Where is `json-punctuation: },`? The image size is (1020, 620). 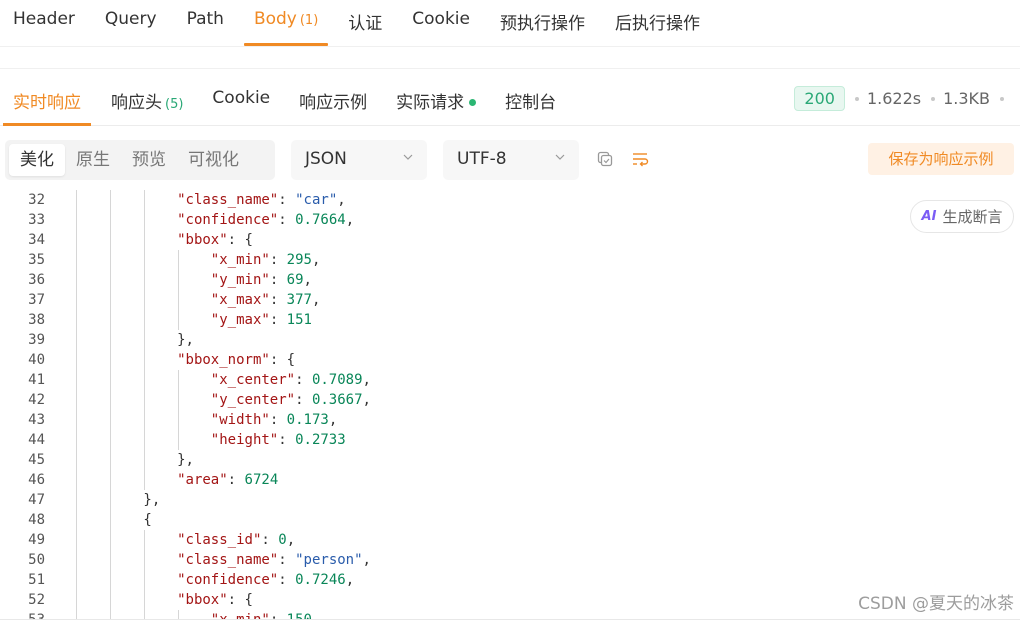 json-punctuation: }, is located at coordinates (185, 340).